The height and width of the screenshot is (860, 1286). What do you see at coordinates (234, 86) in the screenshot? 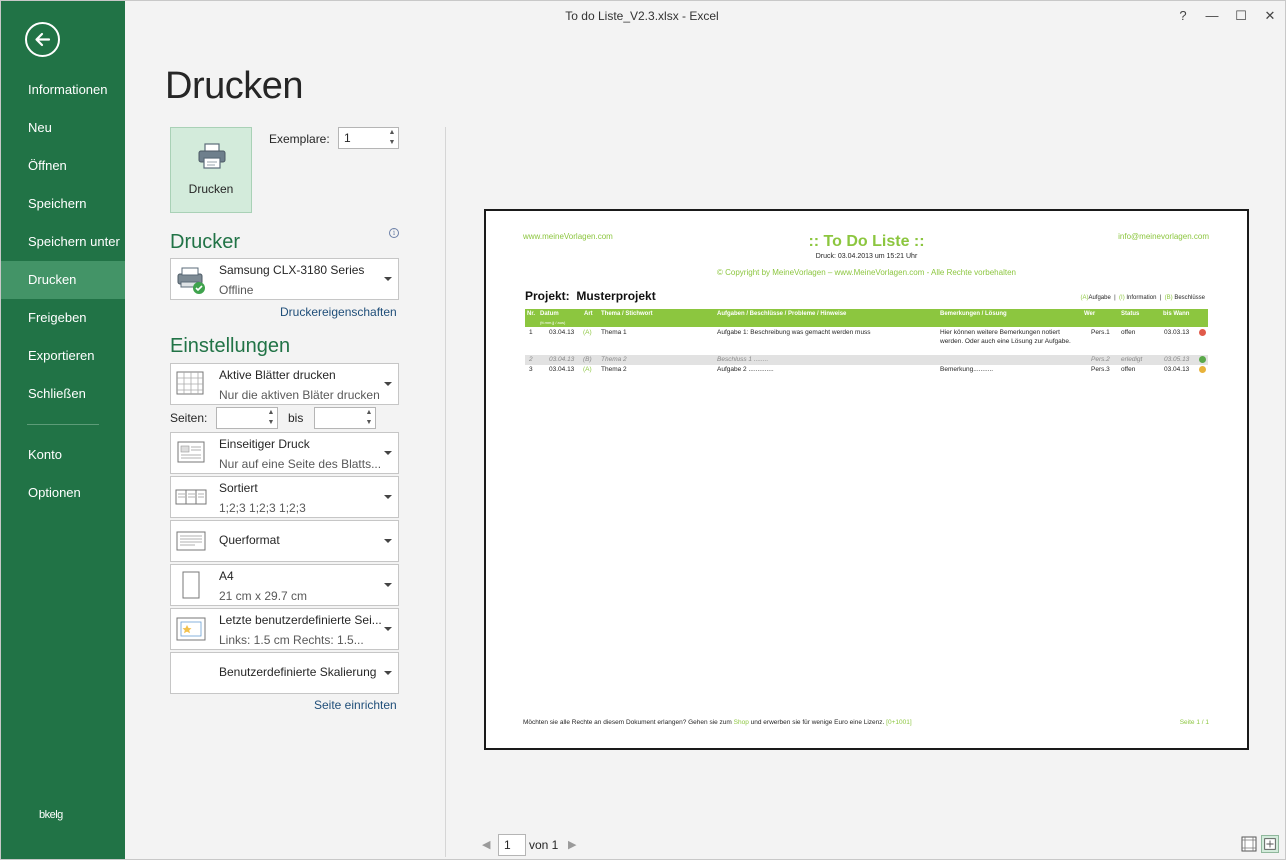
I see `page-title: Drucken` at bounding box center [234, 86].